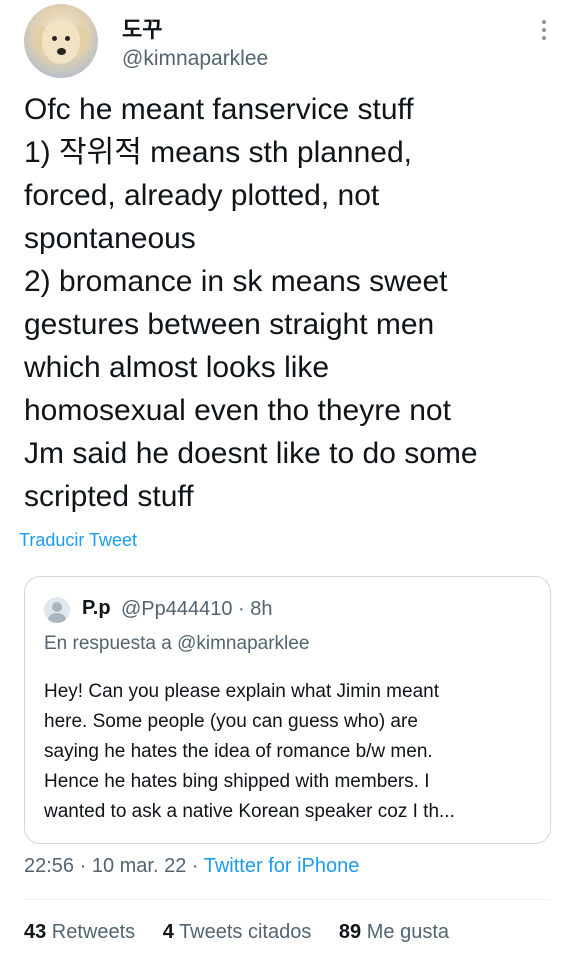  I want to click on quoted-author-name: P.p, so click(96, 608).